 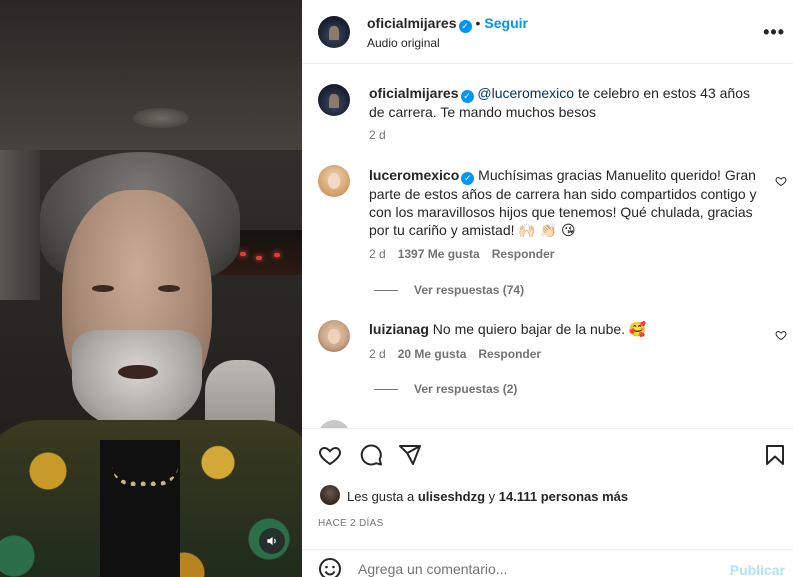 I want to click on video-person-beard, so click(x=137, y=380).